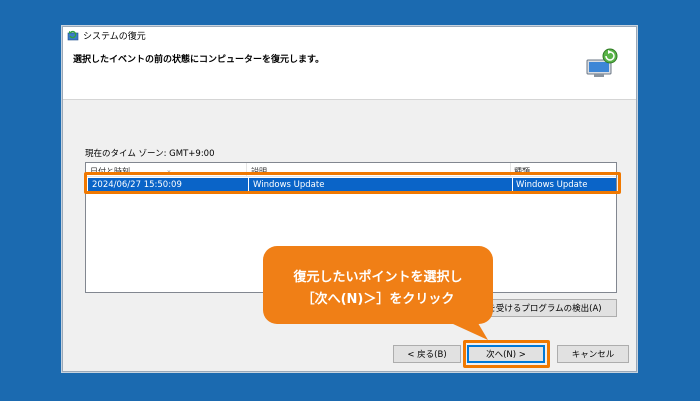 The width and height of the screenshot is (700, 401). What do you see at coordinates (73, 35) in the screenshot?
I see `system-restore-icon` at bounding box center [73, 35].